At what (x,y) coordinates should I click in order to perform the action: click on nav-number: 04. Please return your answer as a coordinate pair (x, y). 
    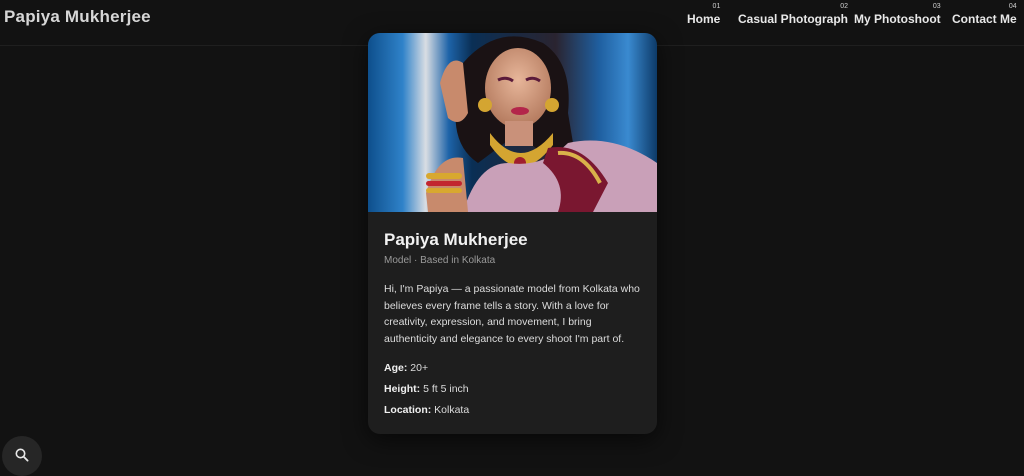
    Looking at the image, I should click on (1012, 6).